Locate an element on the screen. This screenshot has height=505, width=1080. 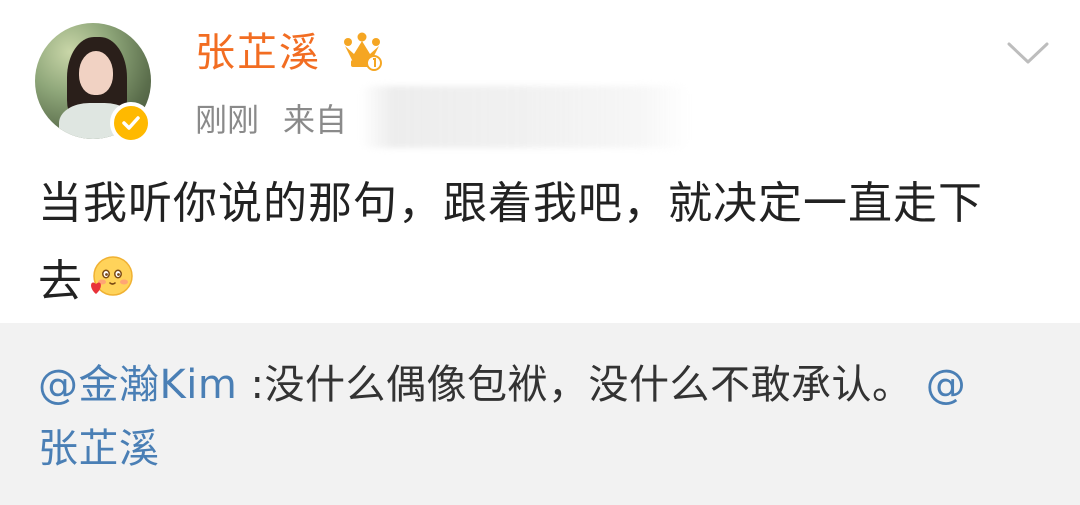
username: 张芷溪 is located at coordinates (258, 53).